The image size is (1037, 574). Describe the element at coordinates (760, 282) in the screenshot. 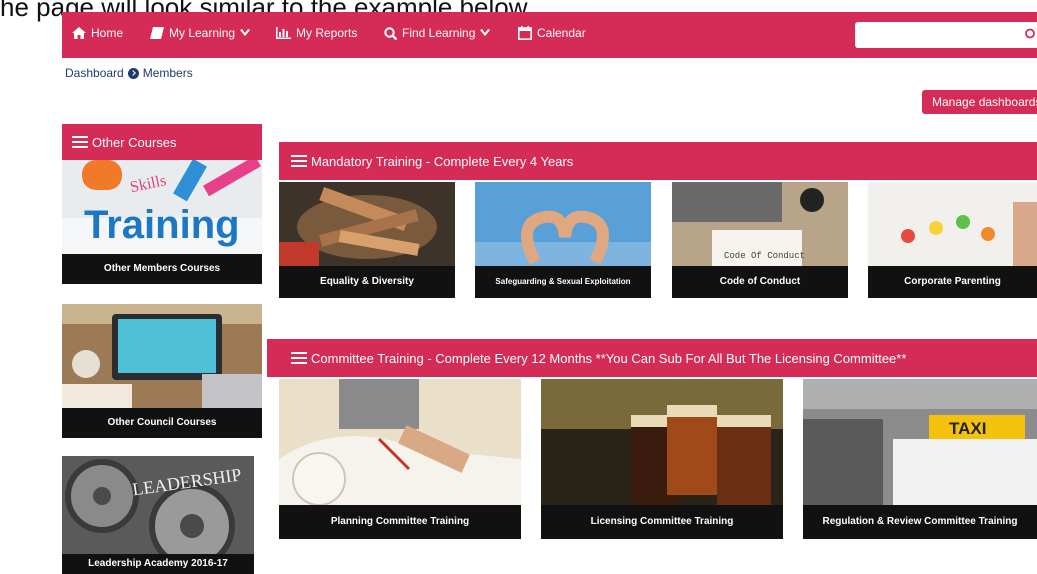

I see `tile-label: Code of Conduct` at that location.